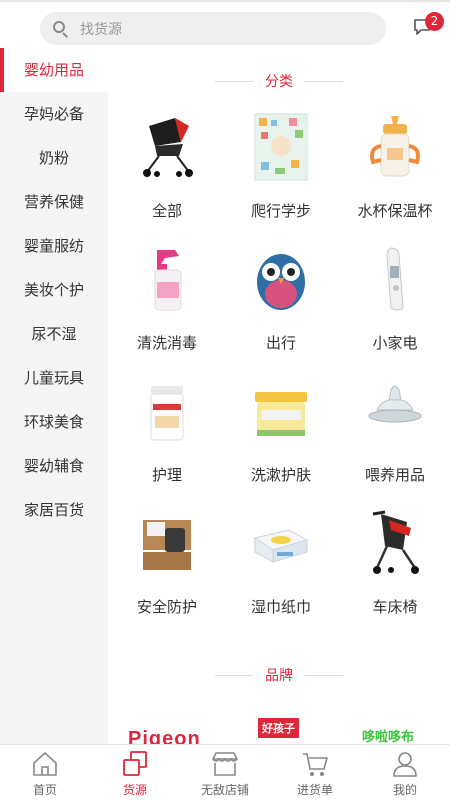 Image resolution: width=450 pixels, height=800 pixels. Describe the element at coordinates (281, 414) in the screenshot. I see `cream-jar-icon` at that location.